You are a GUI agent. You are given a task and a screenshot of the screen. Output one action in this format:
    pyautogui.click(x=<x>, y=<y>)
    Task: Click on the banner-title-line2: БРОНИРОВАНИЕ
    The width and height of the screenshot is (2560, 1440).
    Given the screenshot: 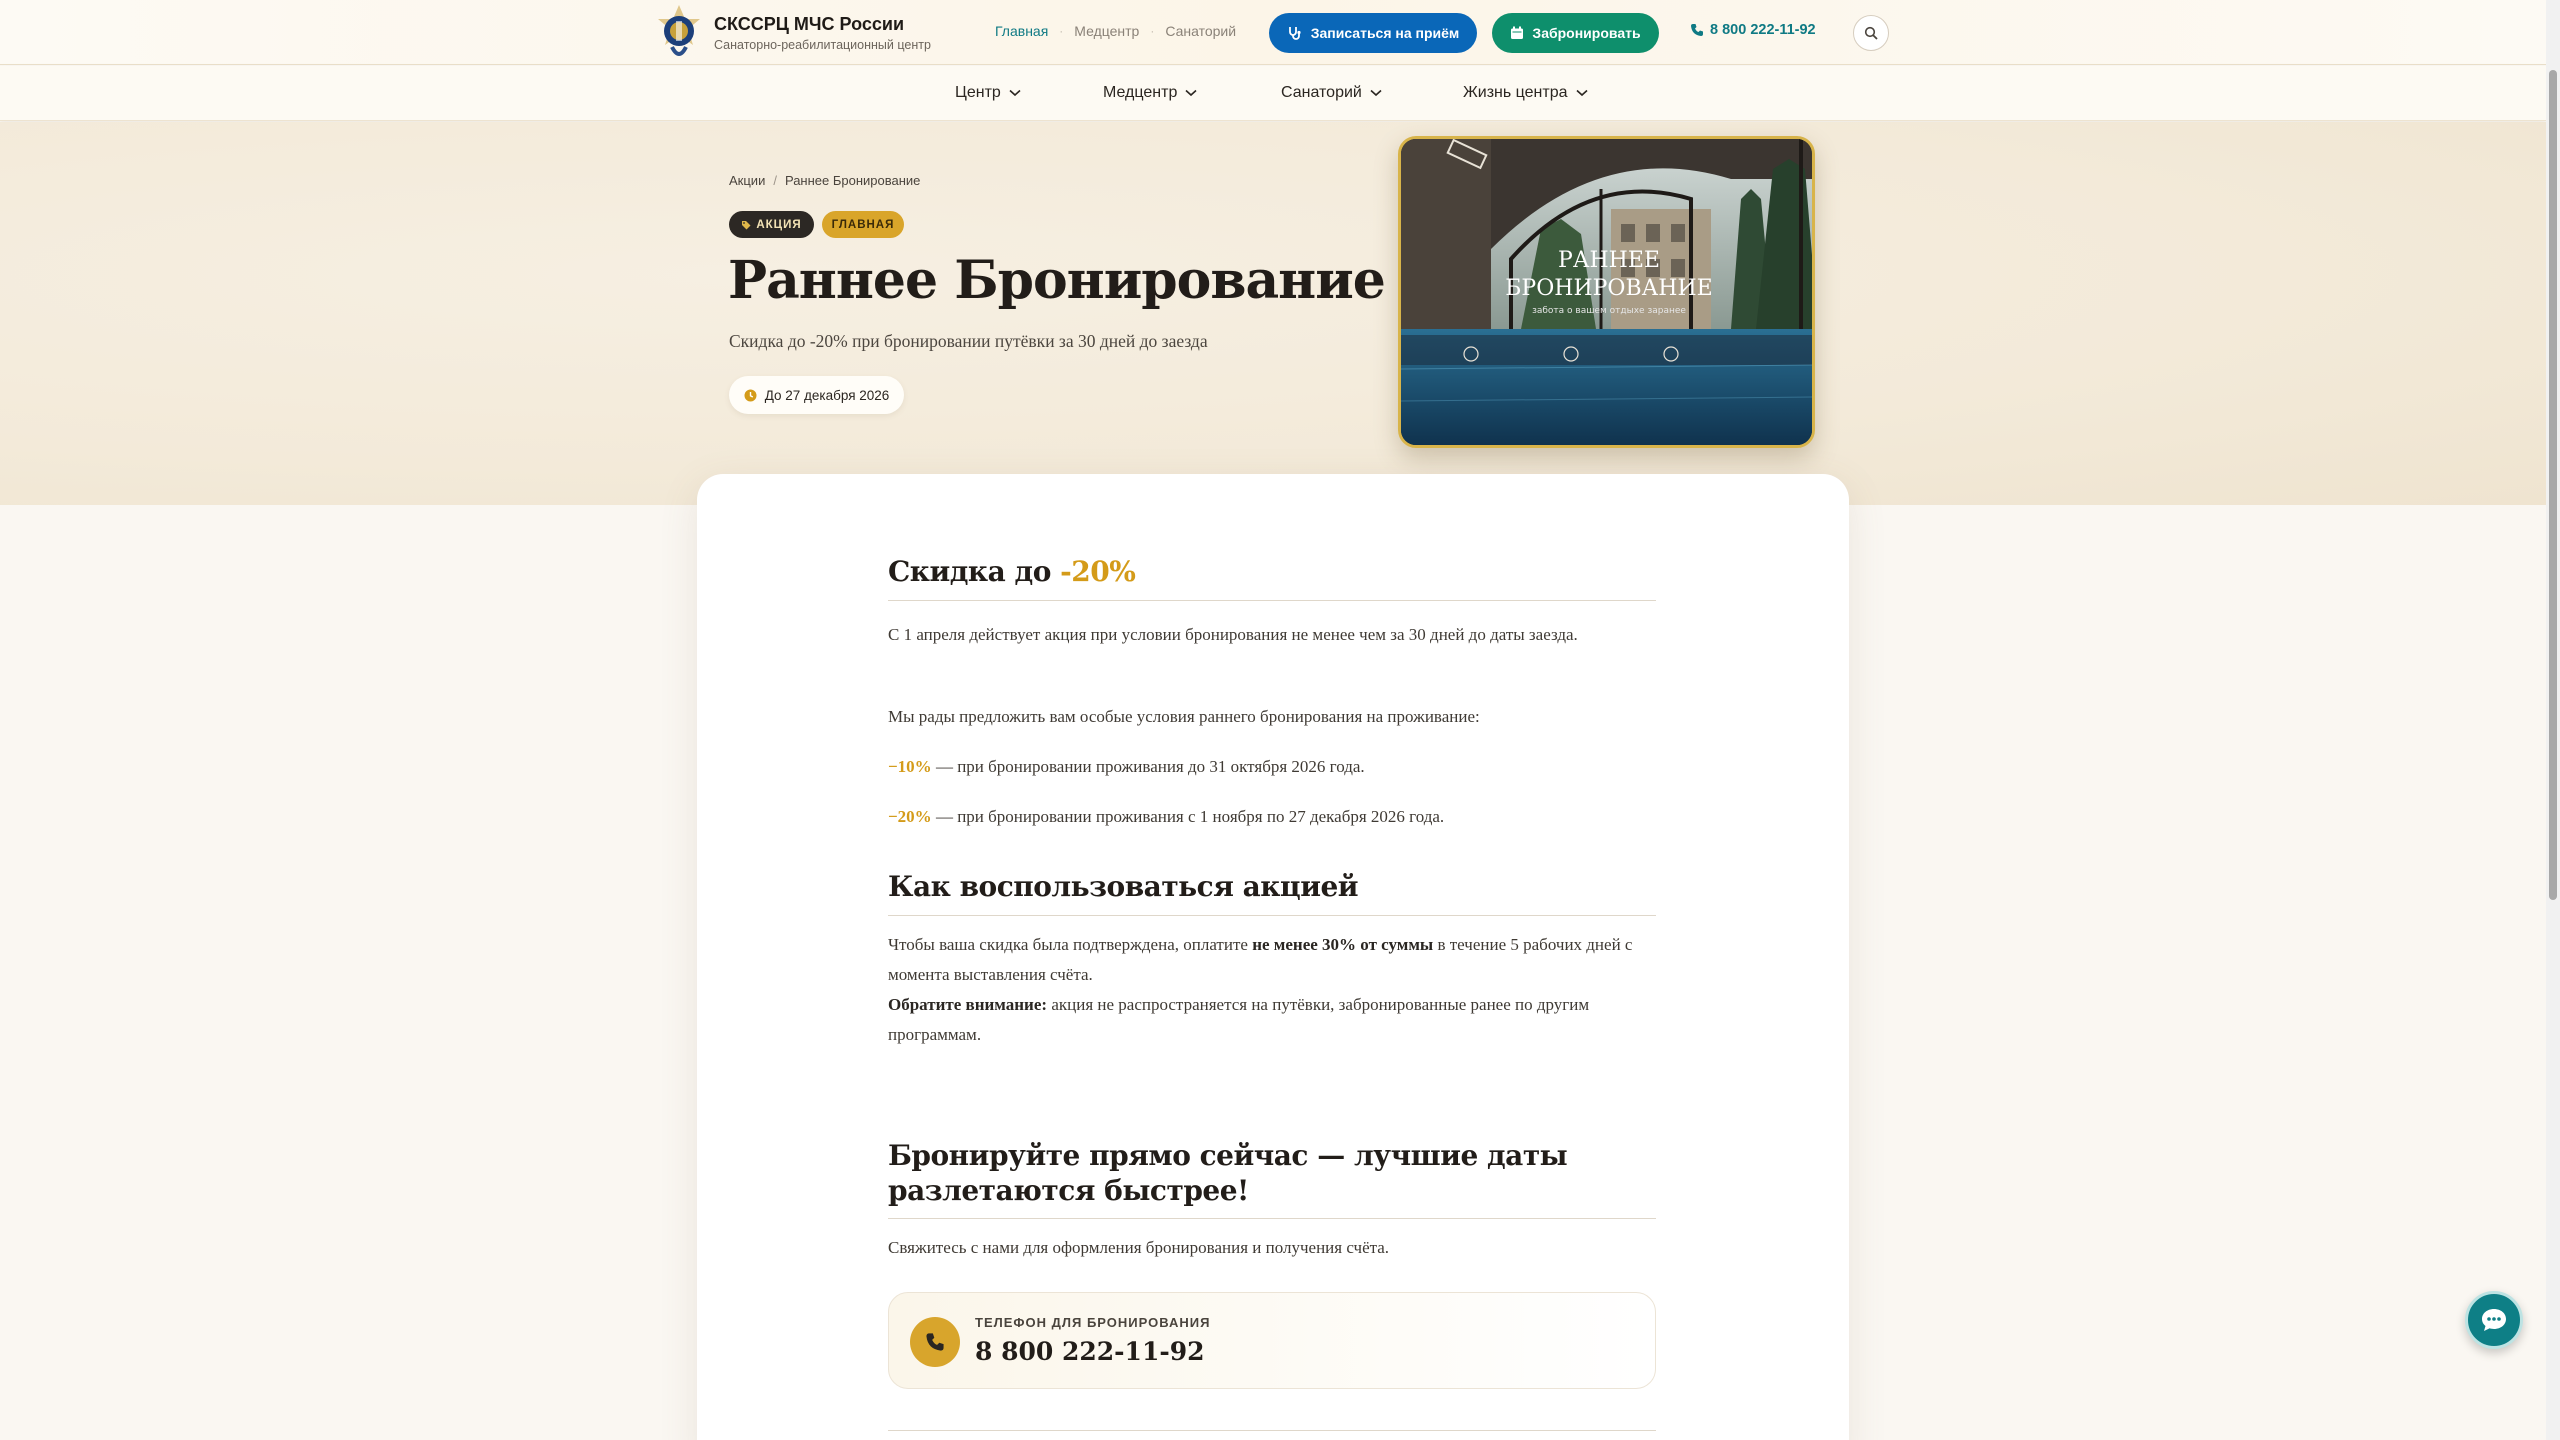 What is the action you would take?
    pyautogui.click(x=1608, y=288)
    